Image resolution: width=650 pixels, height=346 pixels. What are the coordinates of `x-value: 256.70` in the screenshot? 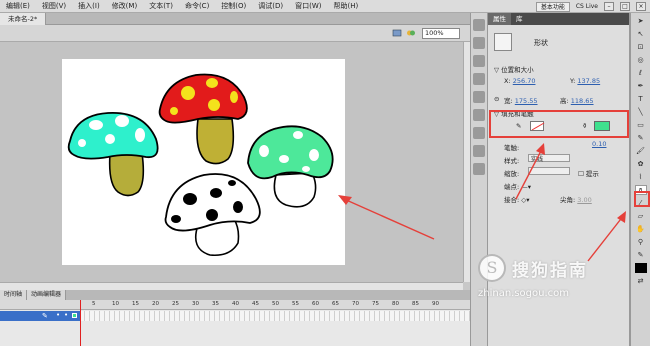 It's located at (524, 81).